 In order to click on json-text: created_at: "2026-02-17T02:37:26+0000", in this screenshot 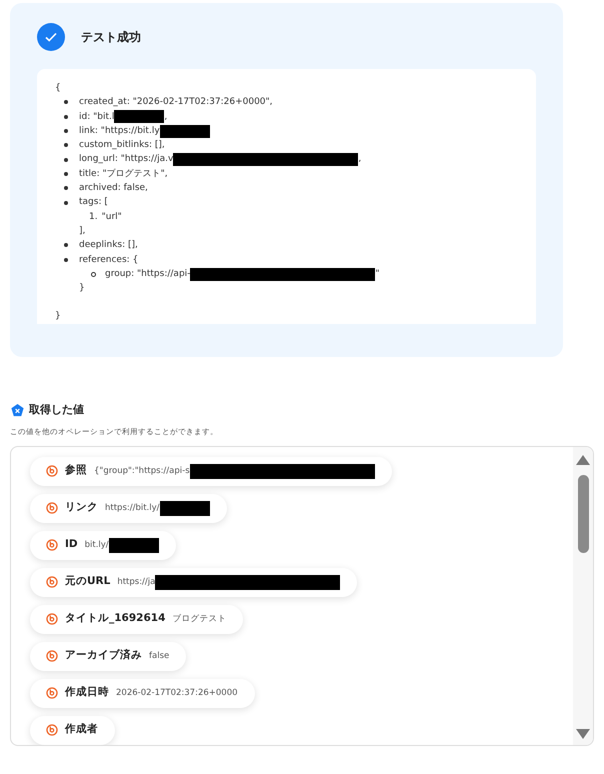, I will do `click(176, 103)`.